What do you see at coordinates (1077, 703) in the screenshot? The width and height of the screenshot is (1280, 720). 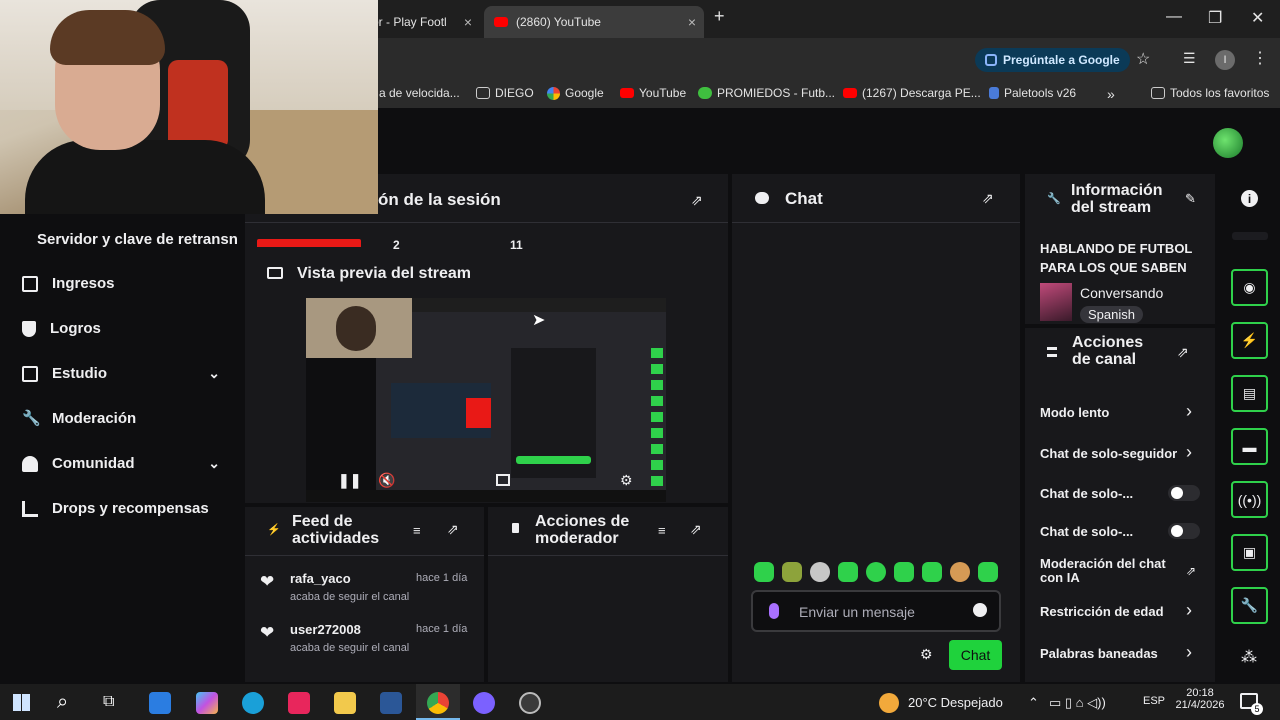 I see `tray-icons: ▭ ▯ ⌂ ◁))` at bounding box center [1077, 703].